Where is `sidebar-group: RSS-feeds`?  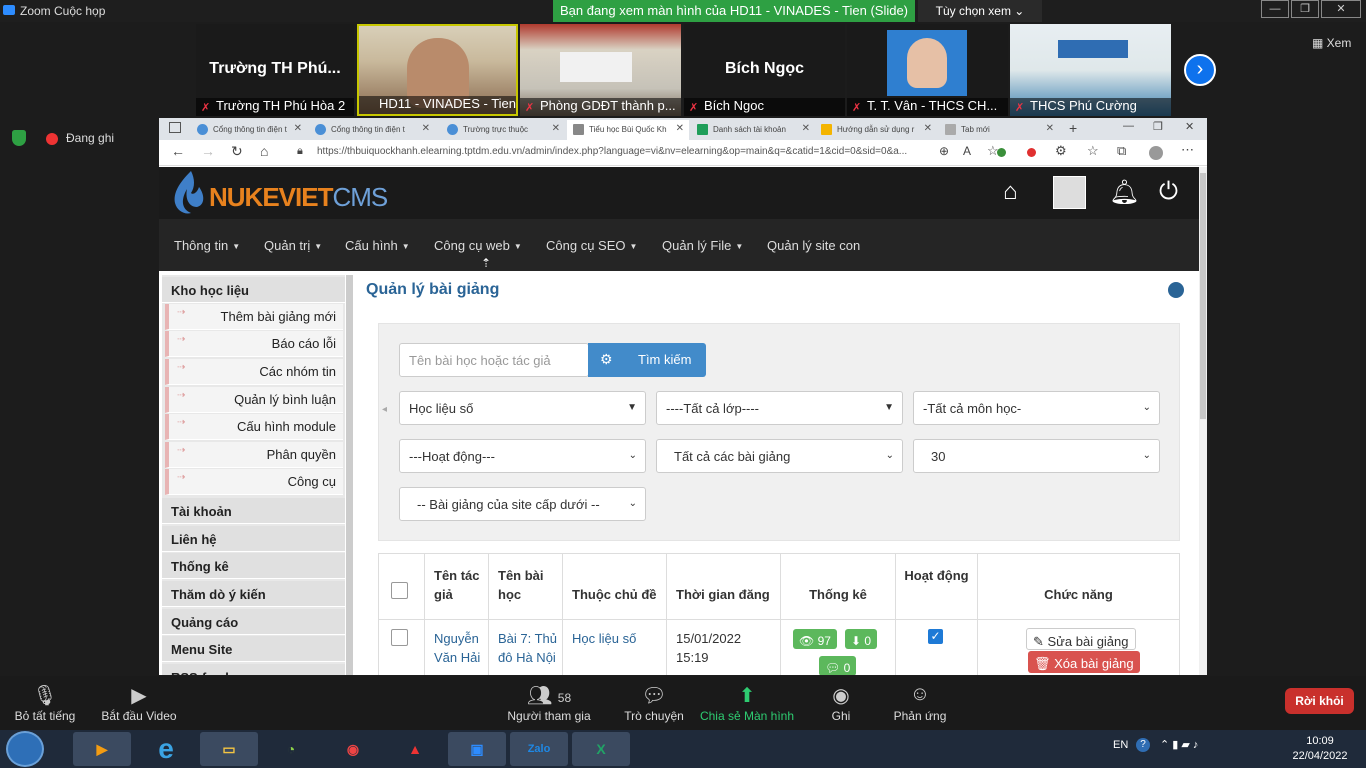
sidebar-group: RSS-feeds is located at coordinates (253, 669).